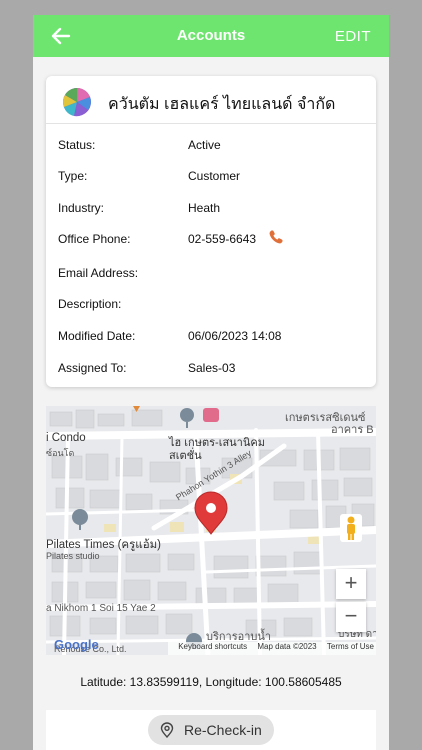 The width and height of the screenshot is (422, 750). I want to click on re-check-in-button: Re-Check-in, so click(211, 730).